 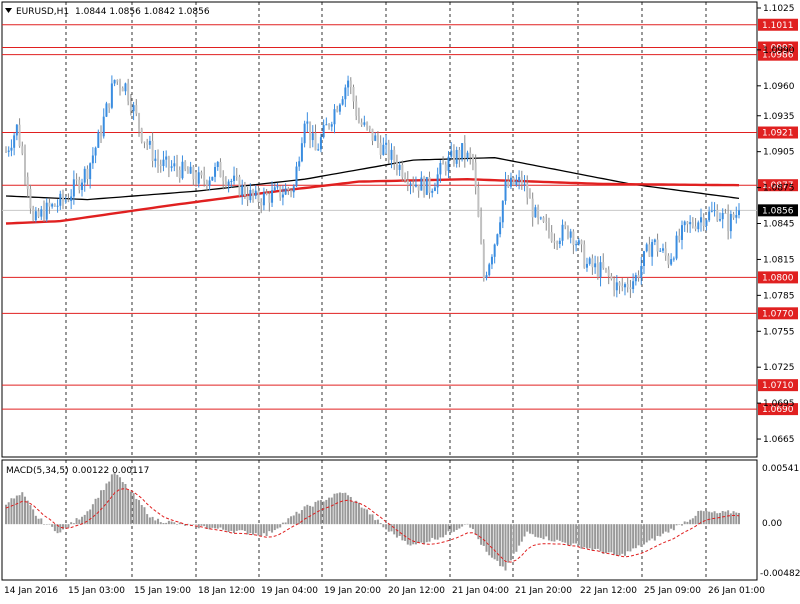 What do you see at coordinates (416, 591) in the screenshot?
I see `time-tick-label: 20 Jan 12:00` at bounding box center [416, 591].